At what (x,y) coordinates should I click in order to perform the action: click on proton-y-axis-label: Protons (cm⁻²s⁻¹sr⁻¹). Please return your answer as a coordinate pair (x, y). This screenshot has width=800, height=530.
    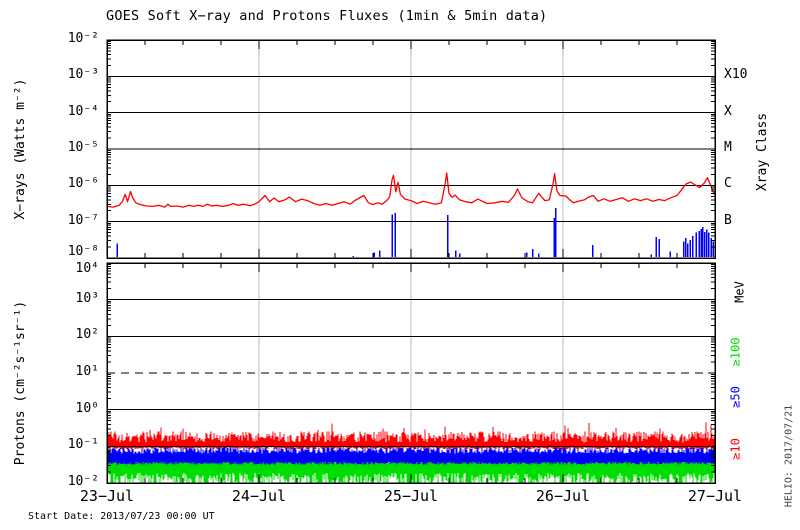
    Looking at the image, I should click on (20, 383).